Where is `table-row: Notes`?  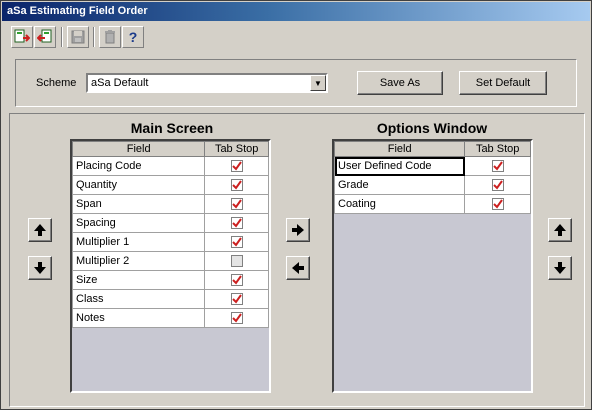
table-row: Notes is located at coordinates (170, 318).